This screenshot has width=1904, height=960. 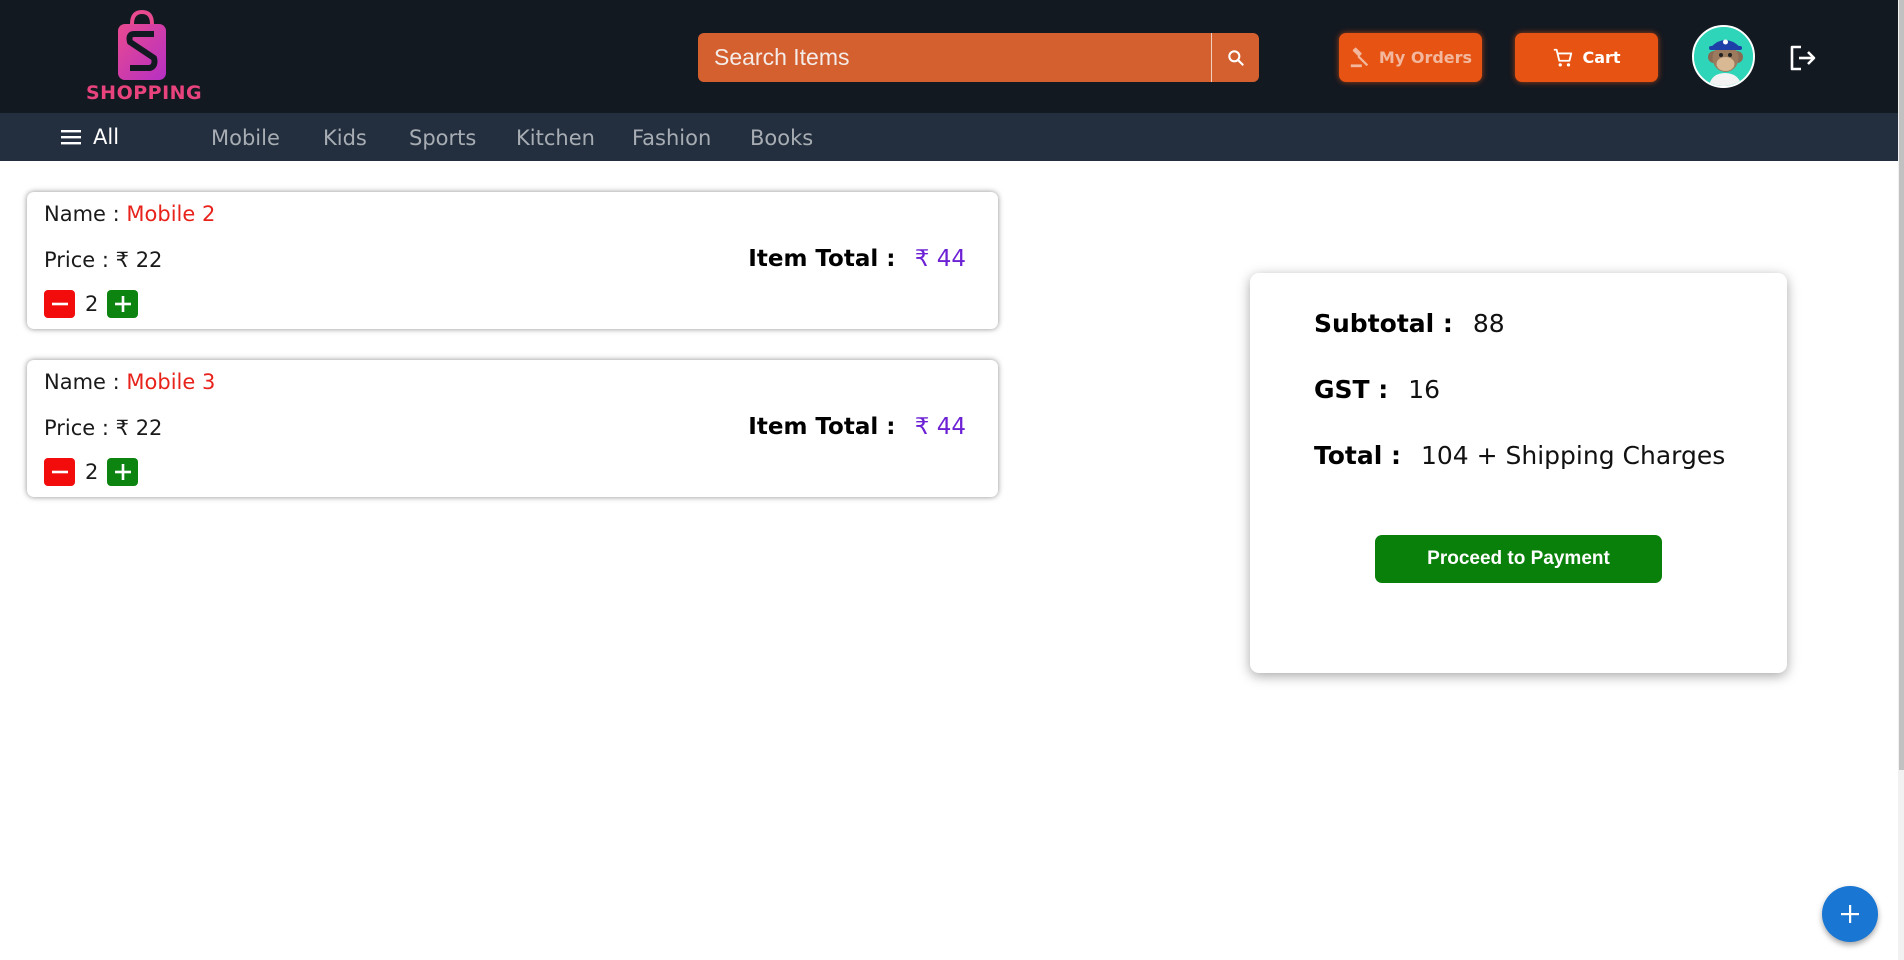 I want to click on cart-label: Cart, so click(x=1601, y=57).